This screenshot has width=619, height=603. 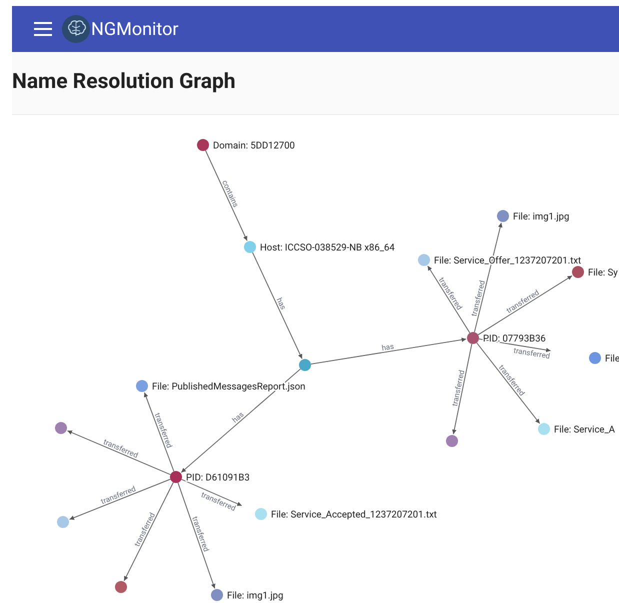 I want to click on page-title: Name Resolution Graph, so click(x=124, y=82).